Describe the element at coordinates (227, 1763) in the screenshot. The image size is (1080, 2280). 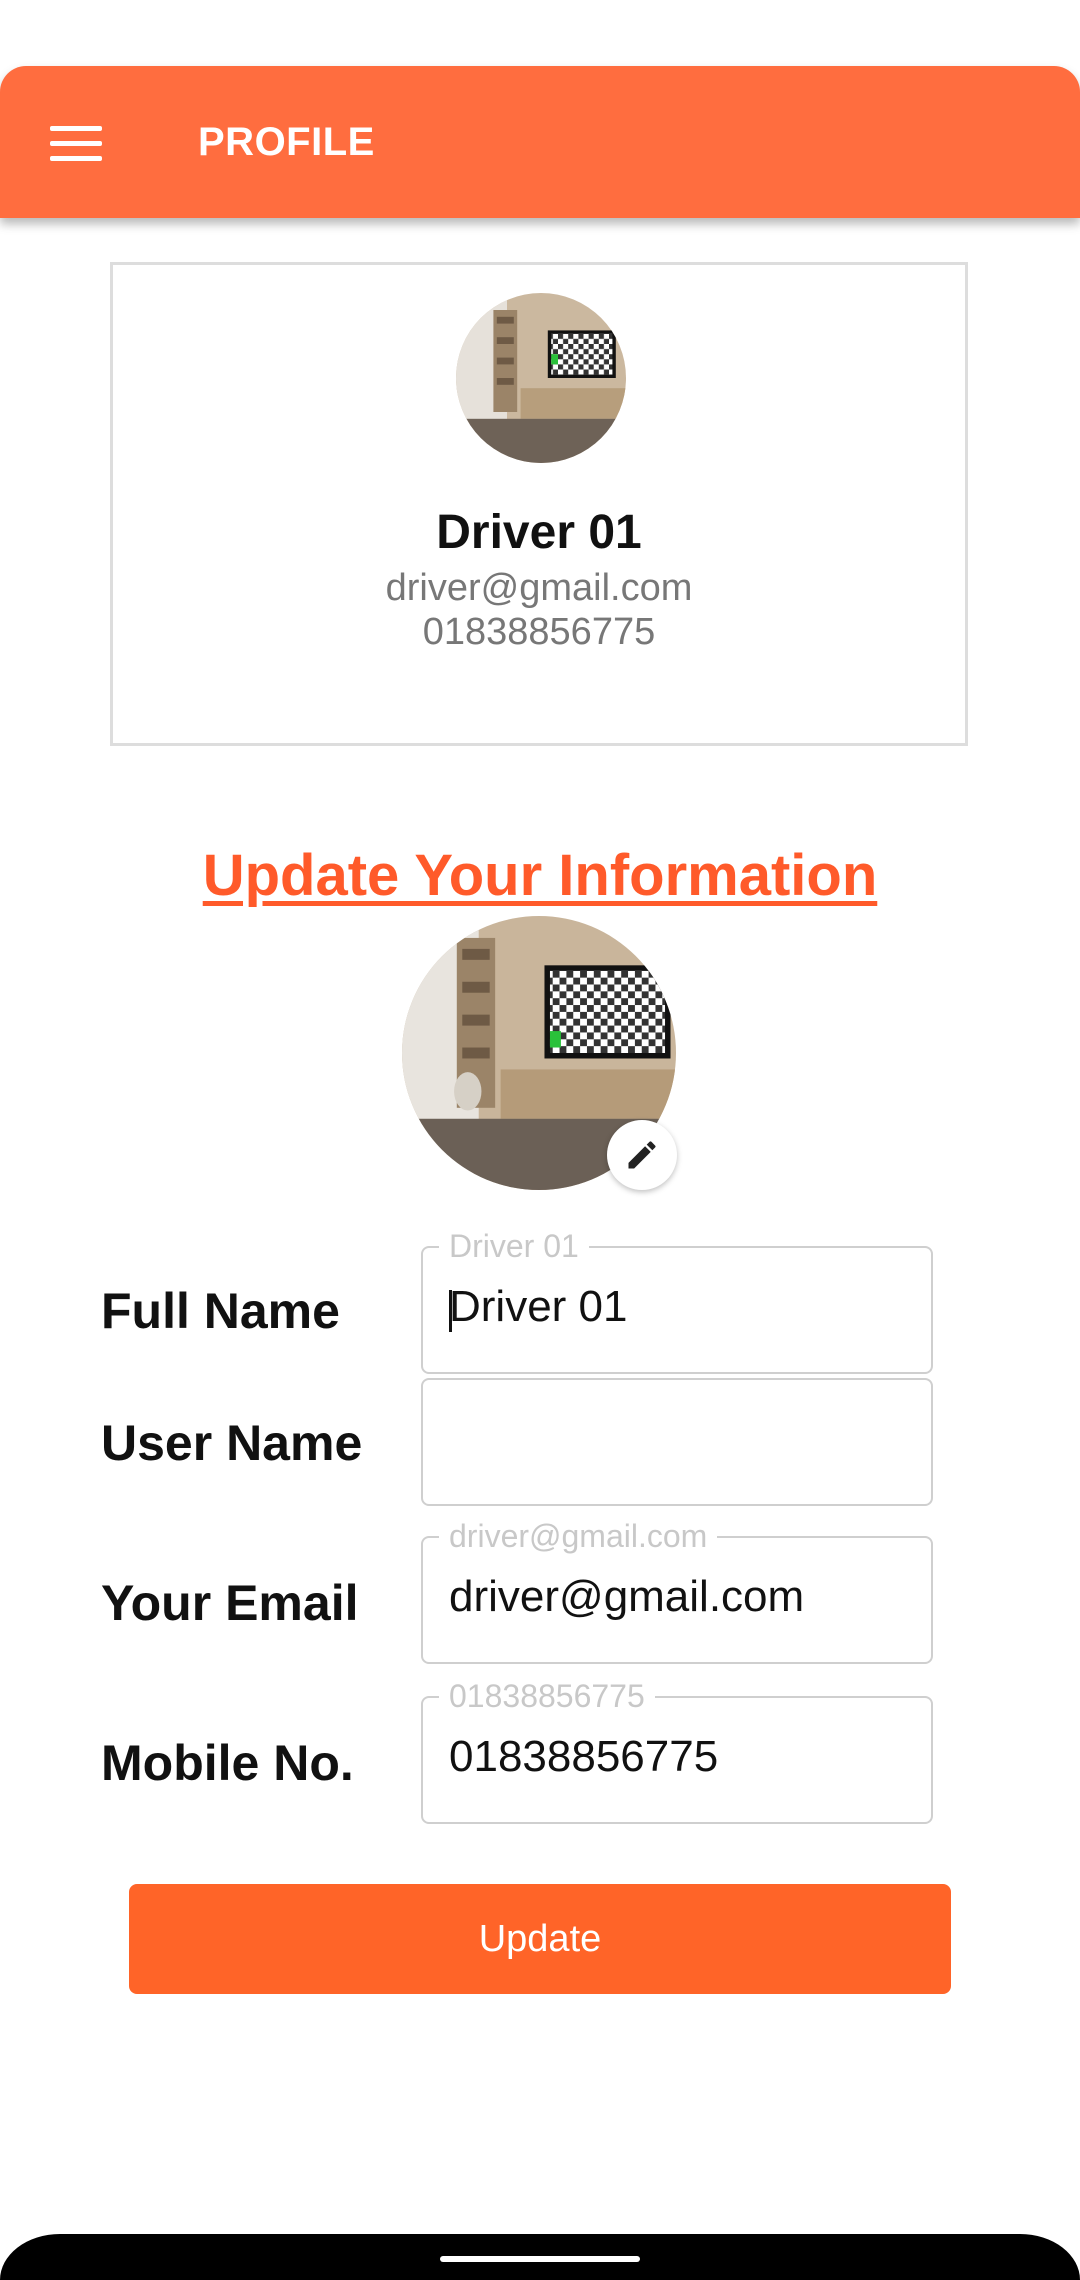
I see `mobile-label: Mobile No.` at that location.